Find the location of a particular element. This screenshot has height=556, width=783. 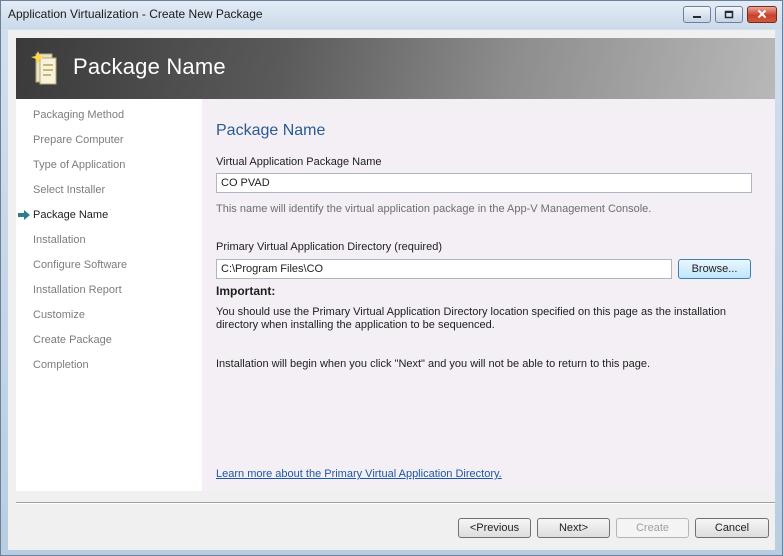

maximize-icon is located at coordinates (729, 15).